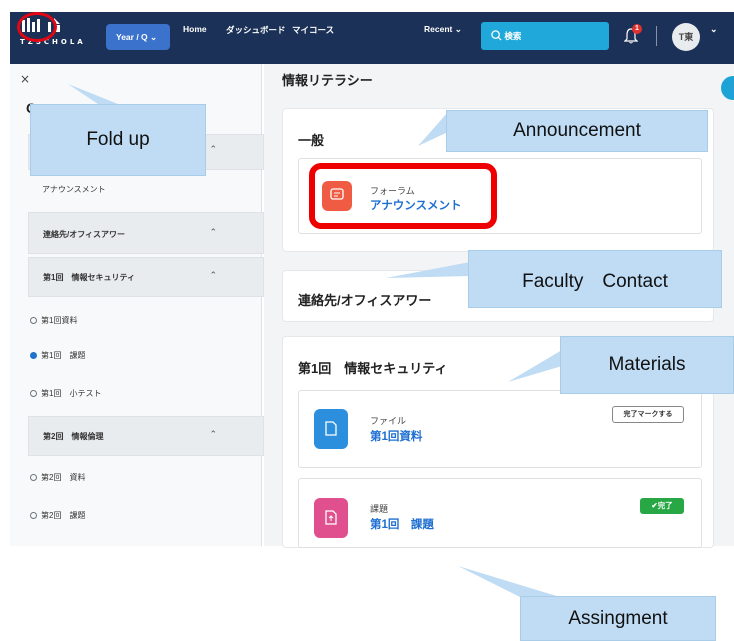 The height and width of the screenshot is (641, 734). I want to click on nav-mycourses-link: マイコース, so click(313, 37).